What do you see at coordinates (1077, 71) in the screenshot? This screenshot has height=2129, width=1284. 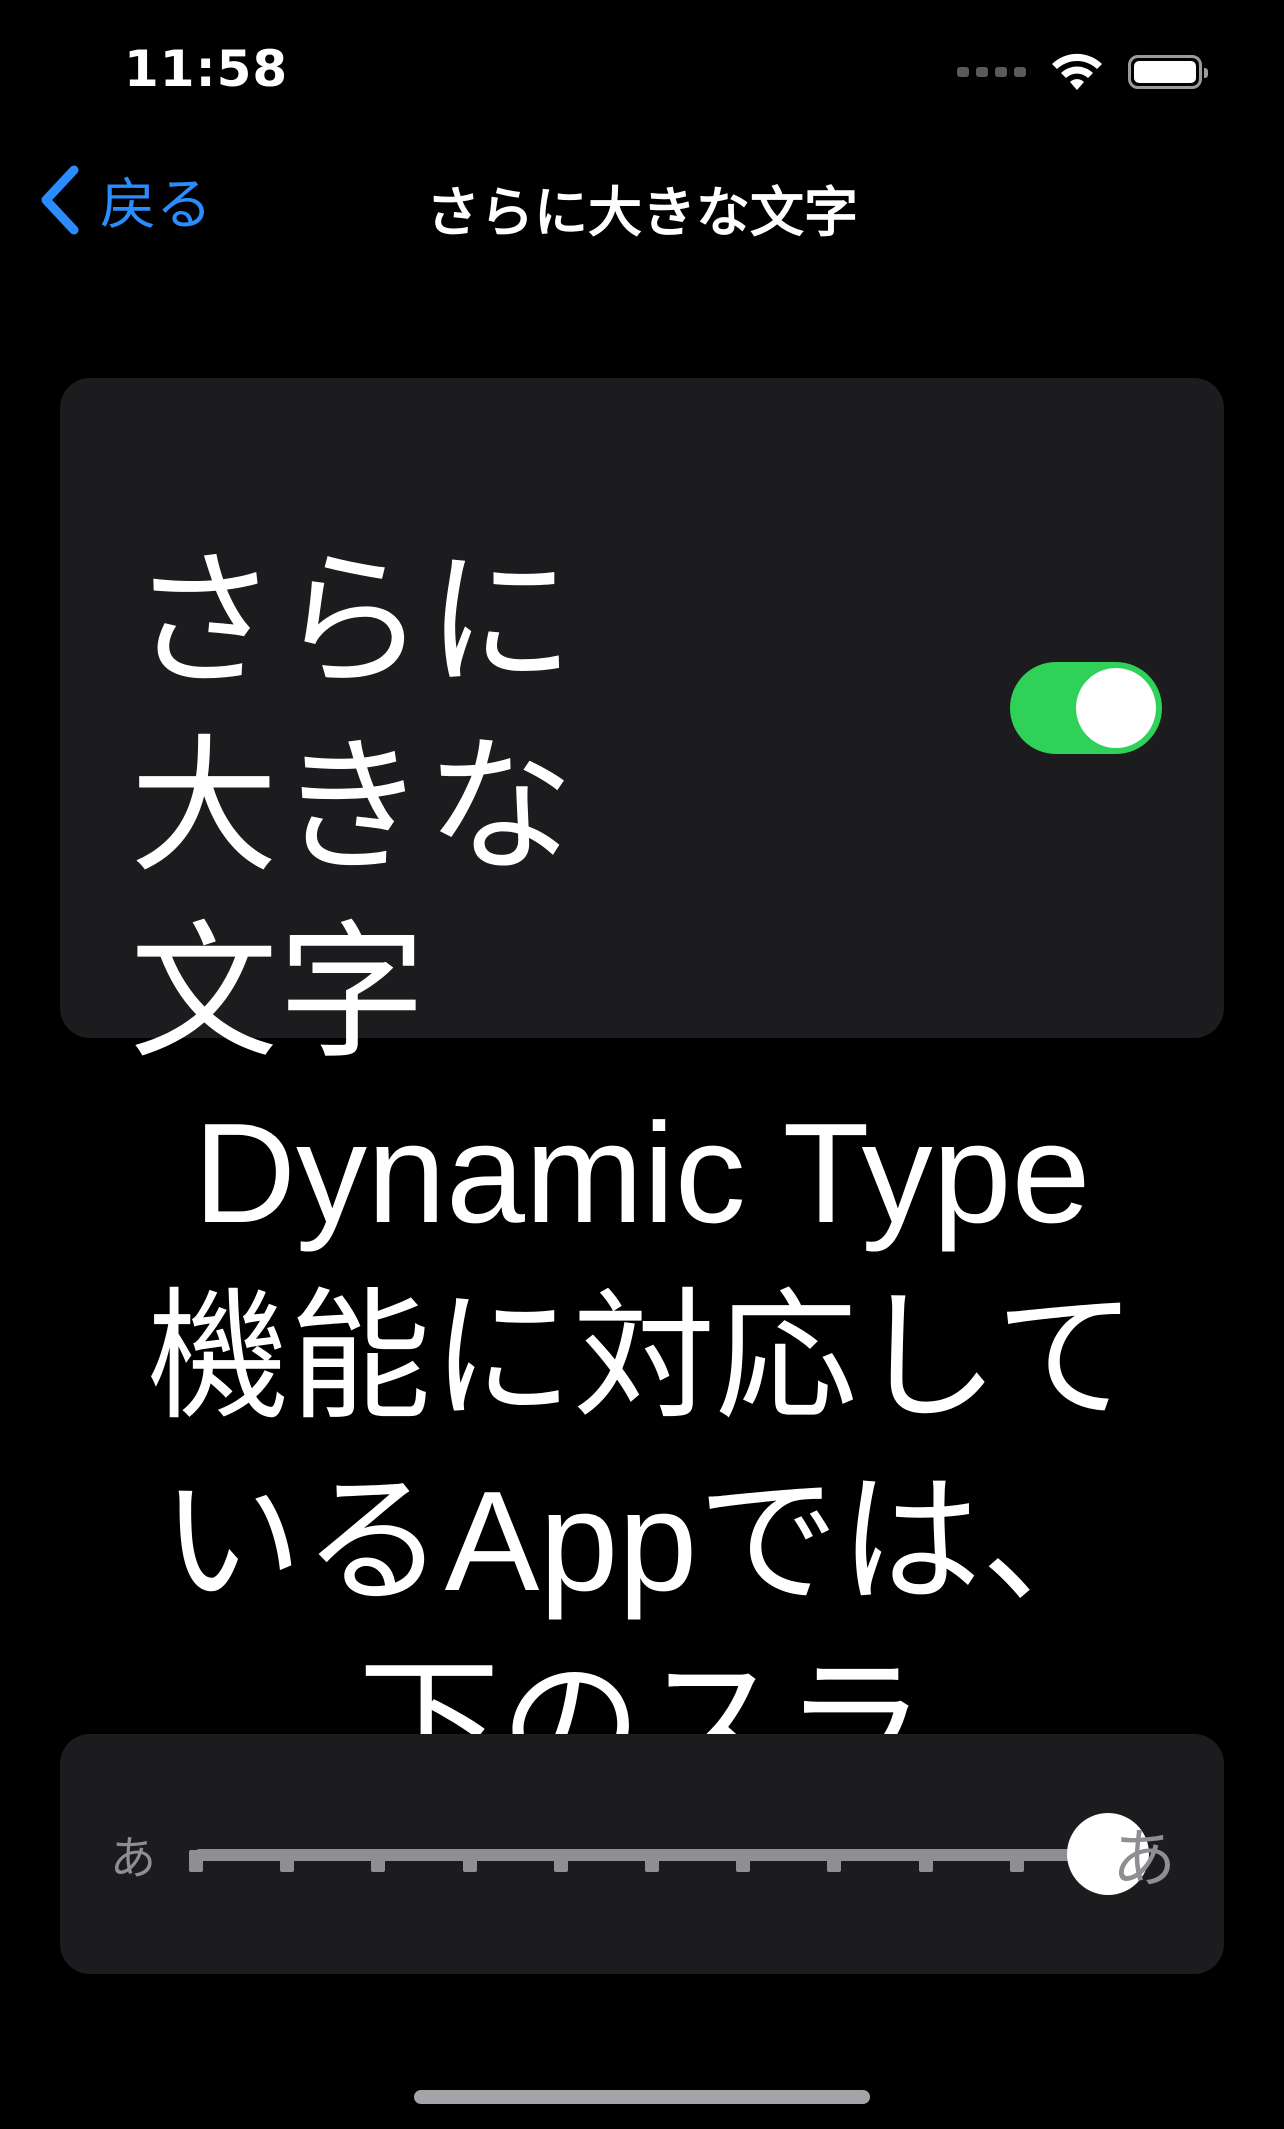 I see `wifi-icon` at bounding box center [1077, 71].